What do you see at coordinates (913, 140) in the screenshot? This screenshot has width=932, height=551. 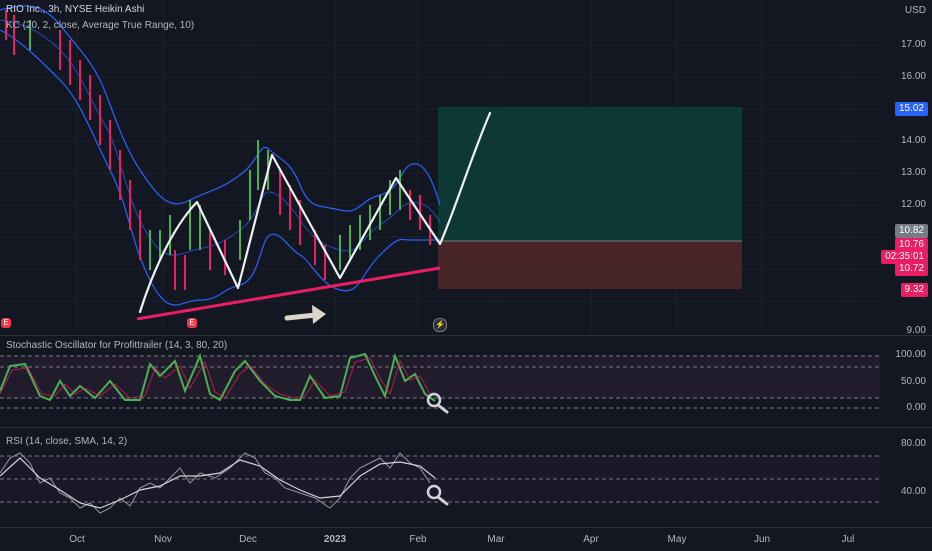 I see `price-tick: 14.00` at bounding box center [913, 140].